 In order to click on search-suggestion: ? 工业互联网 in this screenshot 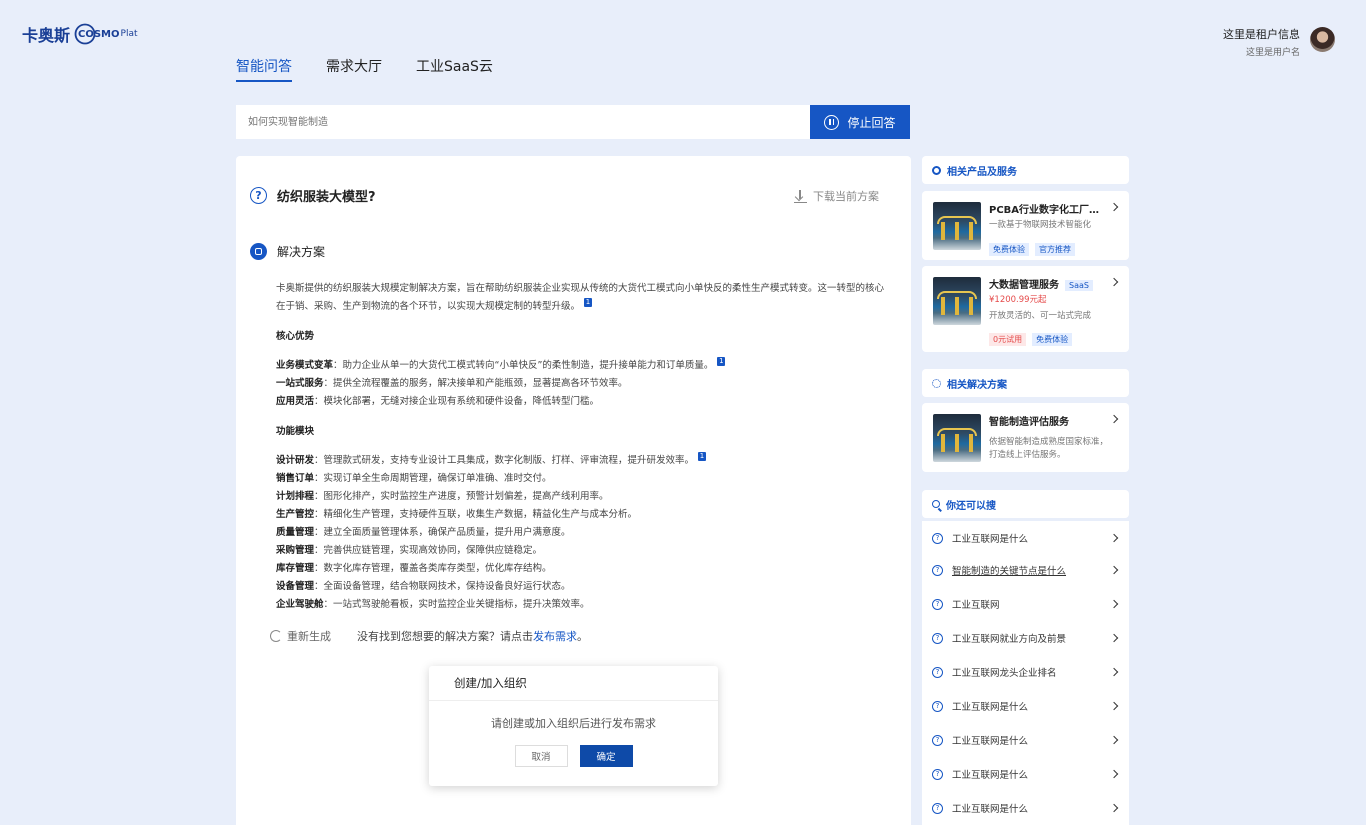, I will do `click(1025, 604)`.